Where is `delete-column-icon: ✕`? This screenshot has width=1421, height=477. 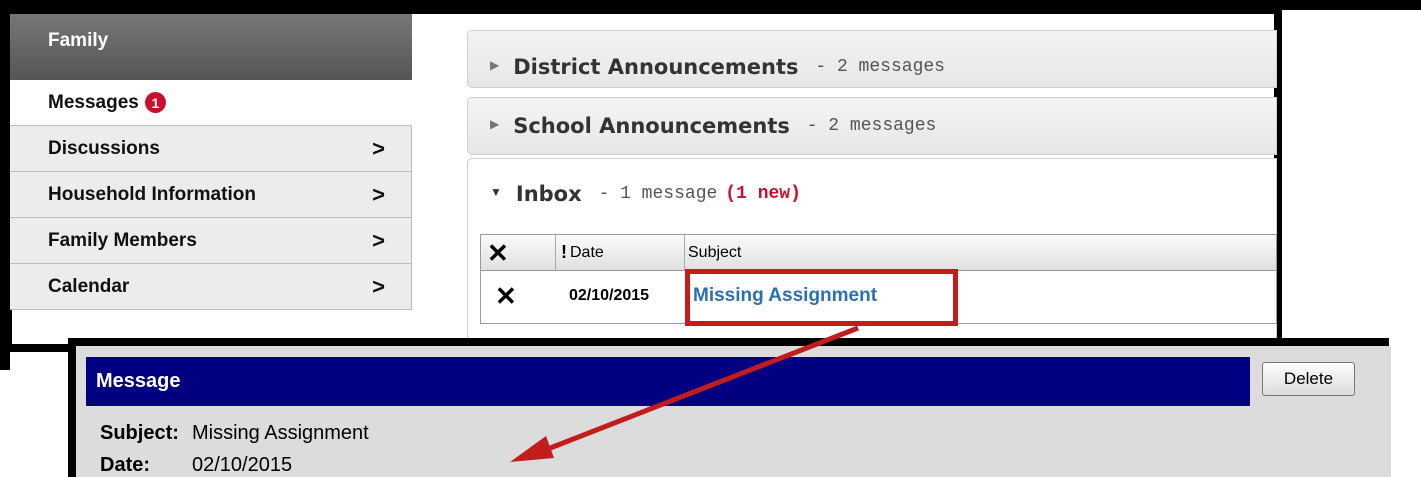 delete-column-icon: ✕ is located at coordinates (498, 253).